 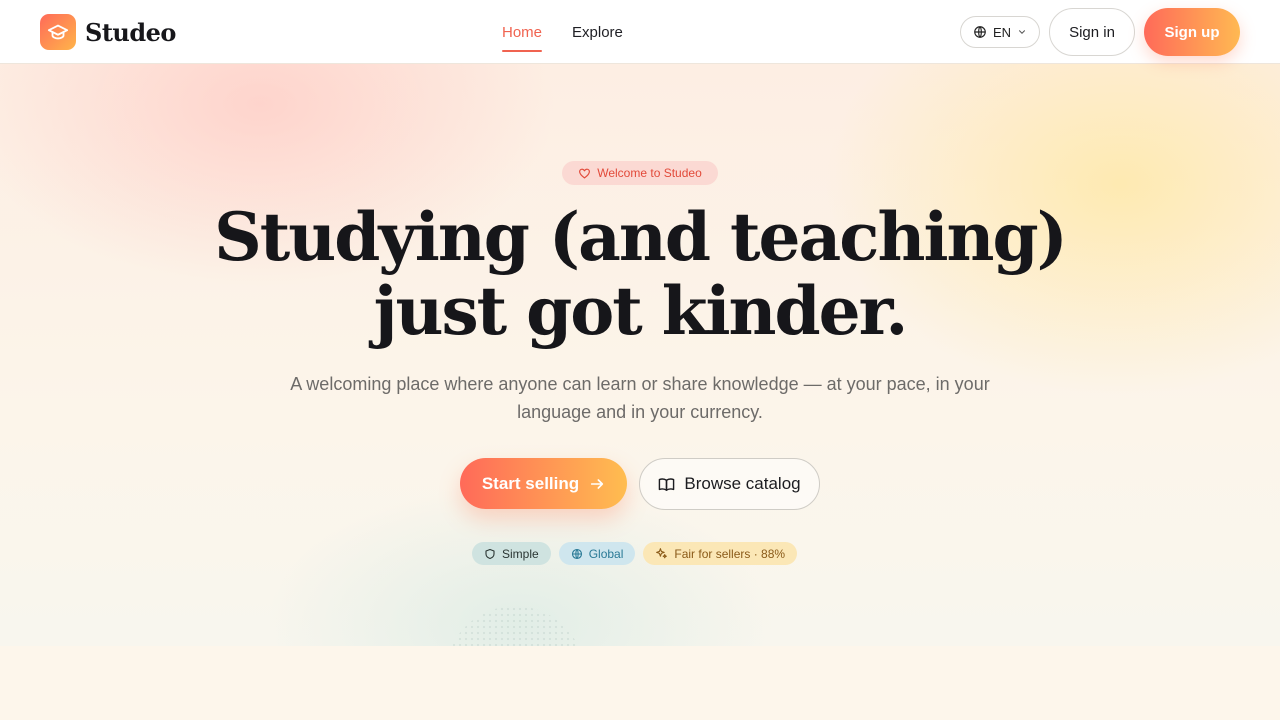 I want to click on nav-explore: Explore, so click(x=597, y=32).